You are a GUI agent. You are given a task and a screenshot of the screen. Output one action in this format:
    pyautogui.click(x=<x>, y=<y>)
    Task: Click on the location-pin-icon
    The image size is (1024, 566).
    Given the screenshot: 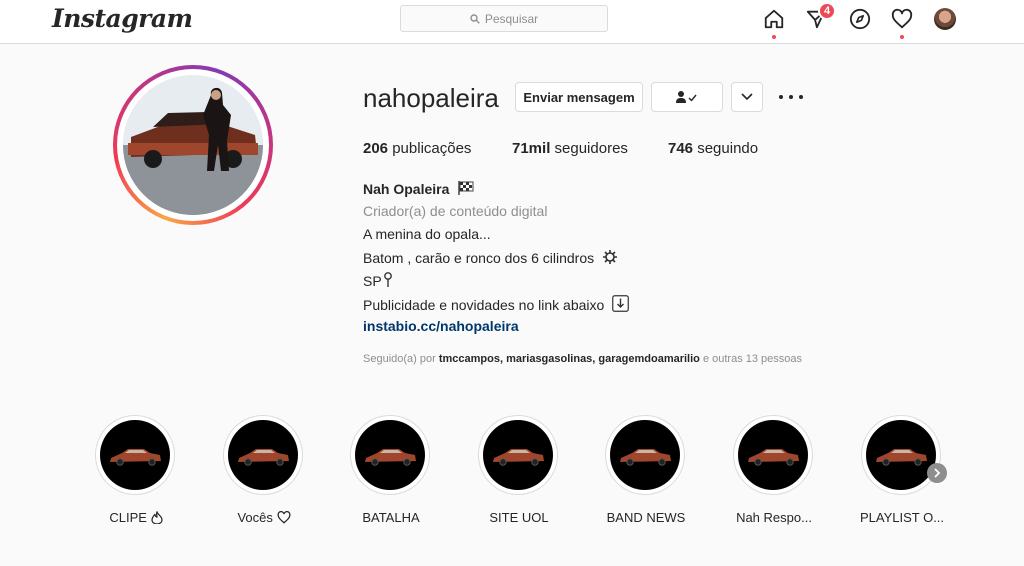 What is the action you would take?
    pyautogui.click(x=387, y=279)
    